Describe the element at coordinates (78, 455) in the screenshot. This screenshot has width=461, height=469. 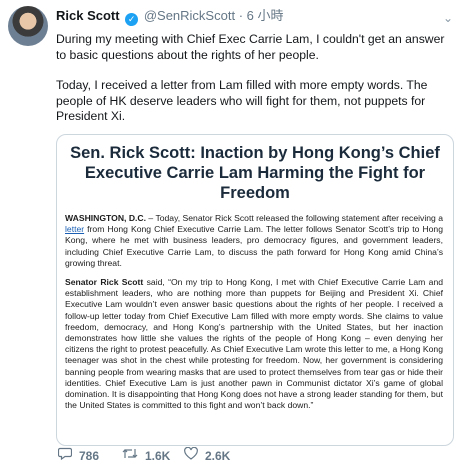
I see `reply-button: 786` at that location.